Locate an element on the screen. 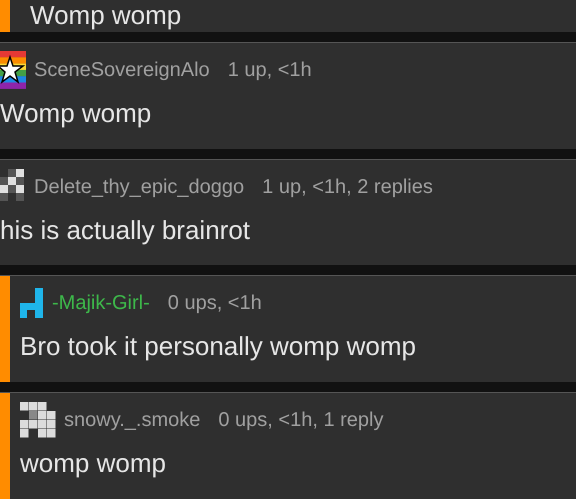 The height and width of the screenshot is (499, 576). comment-meta: 0 ups, <1h, 1 reply is located at coordinates (301, 421).